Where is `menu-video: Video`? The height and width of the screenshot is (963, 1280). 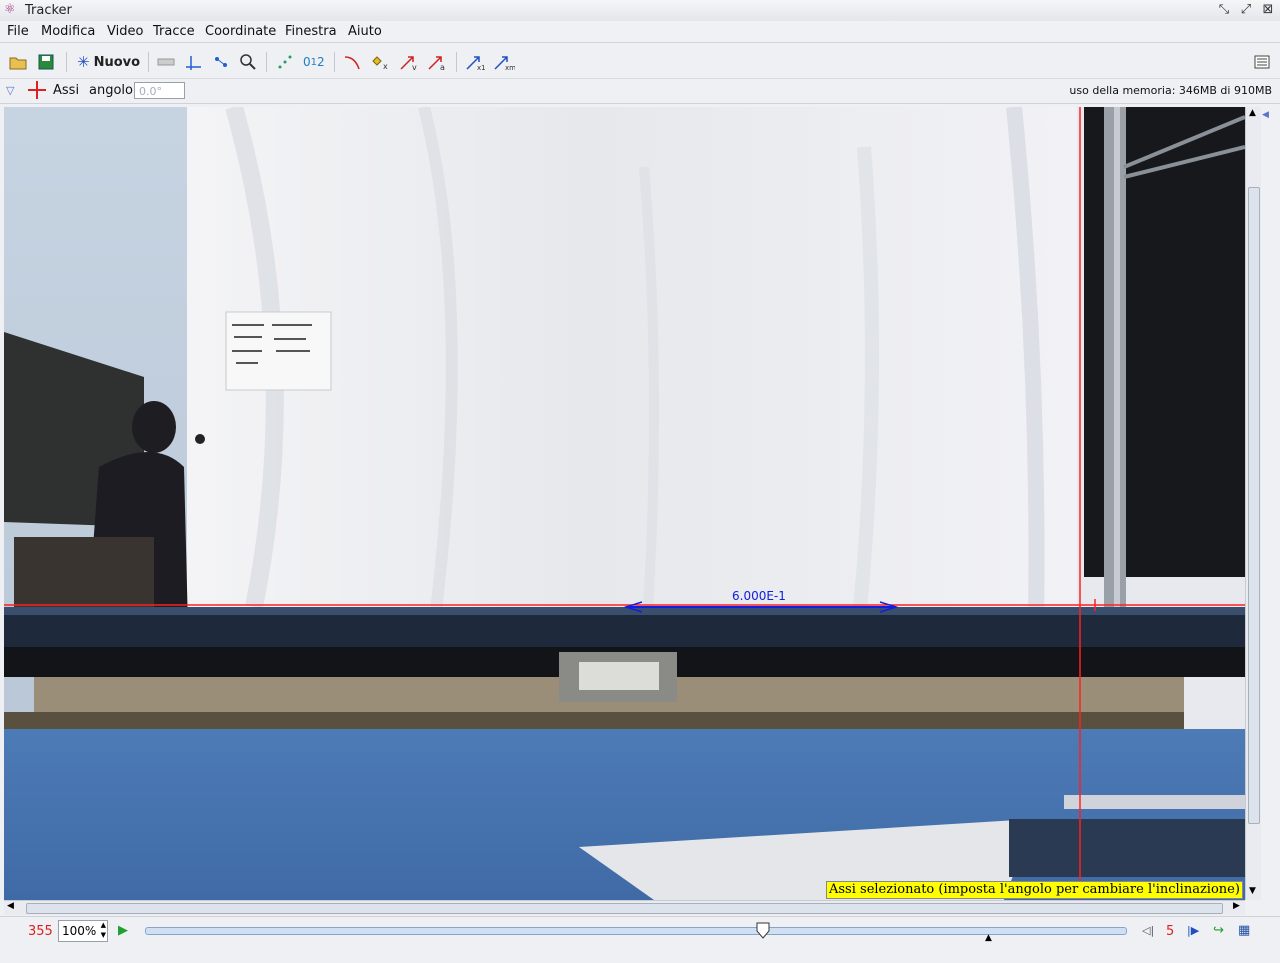 menu-video: Video is located at coordinates (125, 31).